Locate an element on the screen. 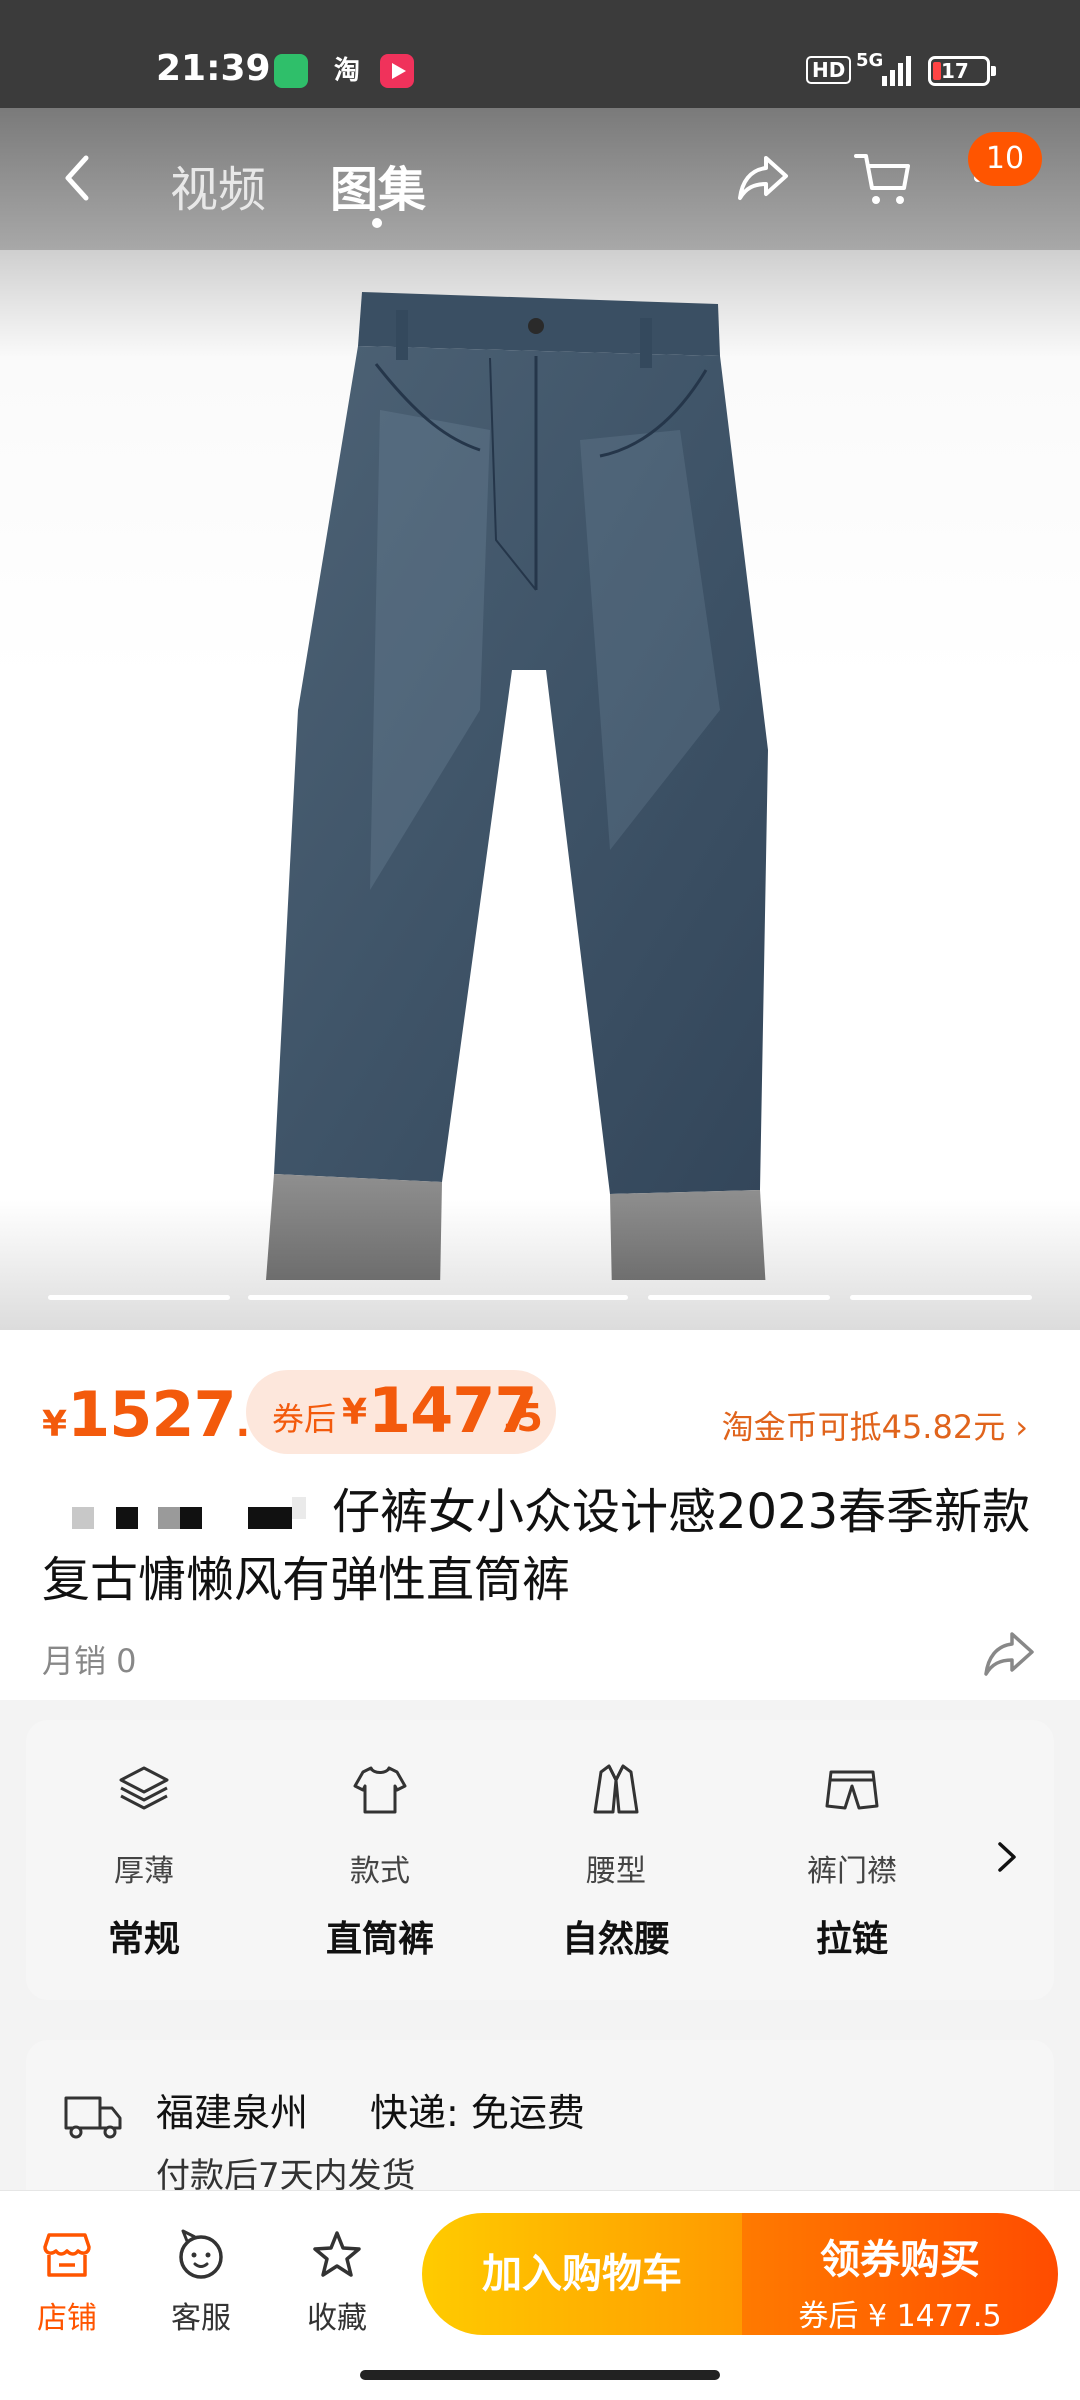 This screenshot has width=1080, height=2400. layers-icon is located at coordinates (144, 1788).